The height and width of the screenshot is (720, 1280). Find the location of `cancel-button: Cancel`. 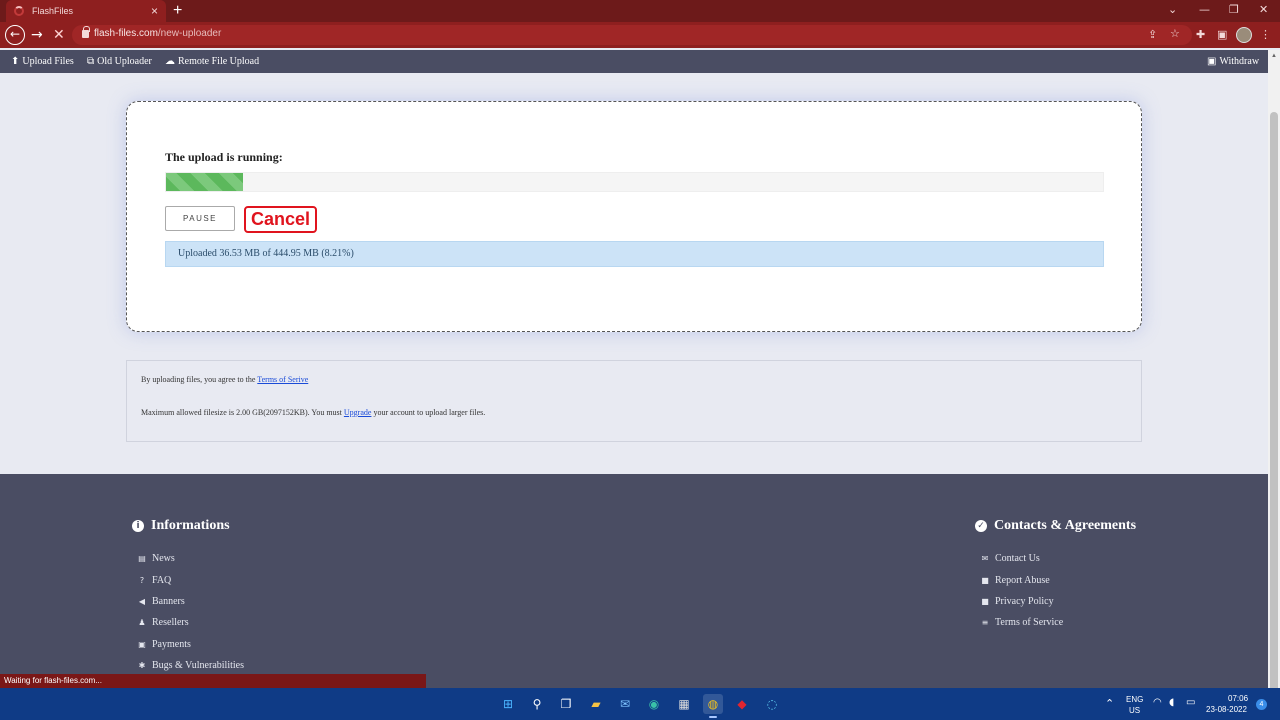

cancel-button: Cancel is located at coordinates (280, 219).